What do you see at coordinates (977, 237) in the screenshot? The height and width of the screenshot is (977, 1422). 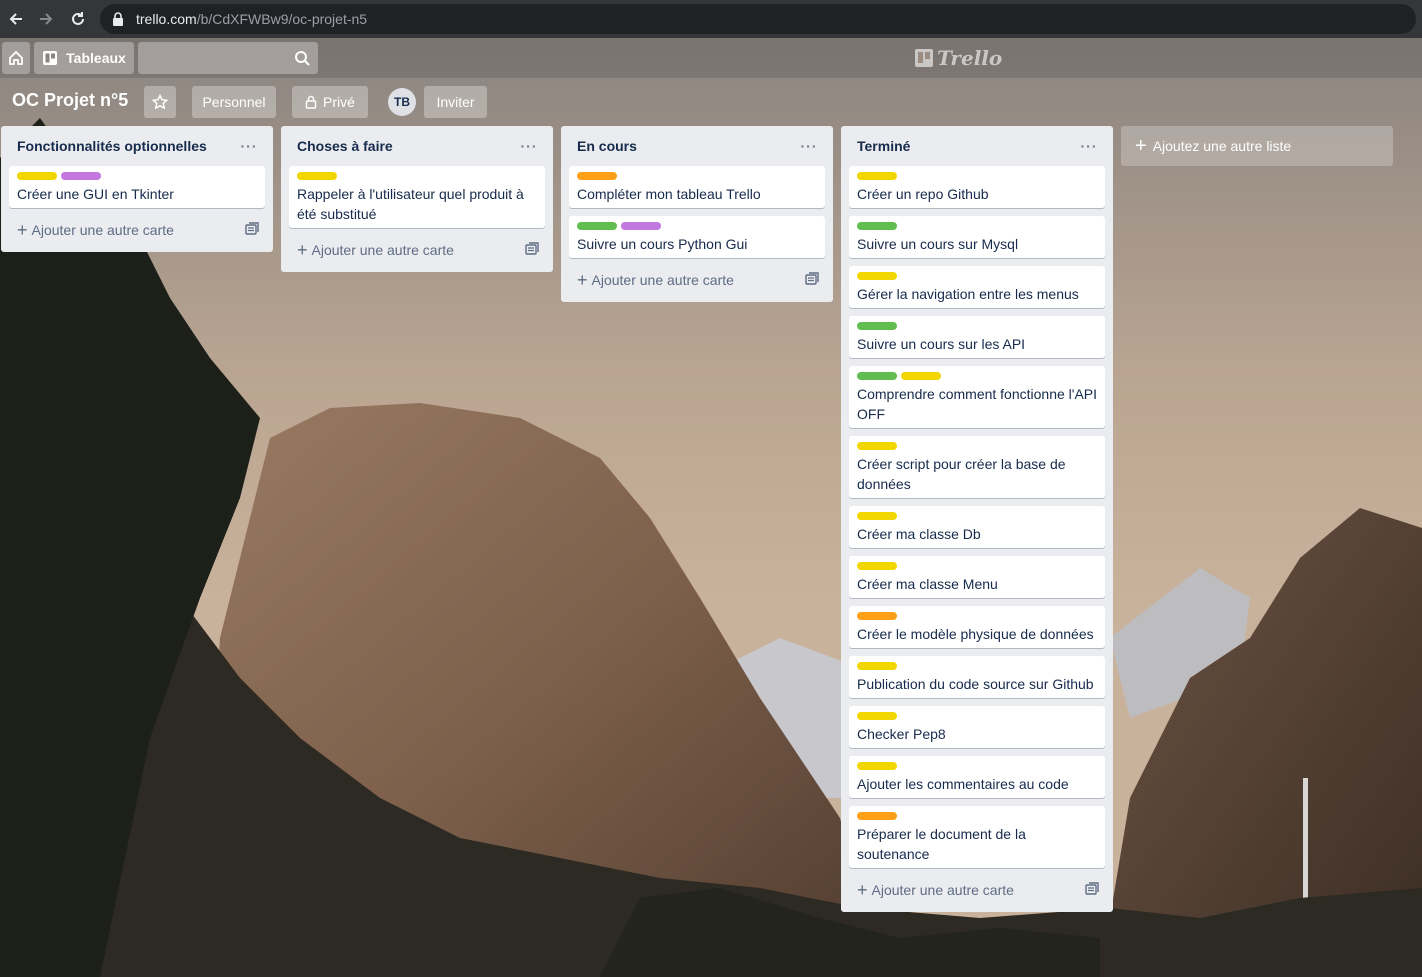 I see `card: Suivre un cours sur Mysql` at bounding box center [977, 237].